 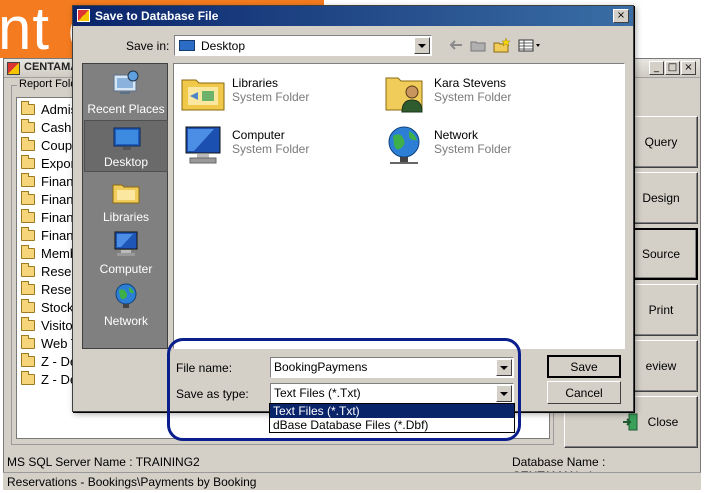 I want to click on place-computer: Computer, so click(x=126, y=252).